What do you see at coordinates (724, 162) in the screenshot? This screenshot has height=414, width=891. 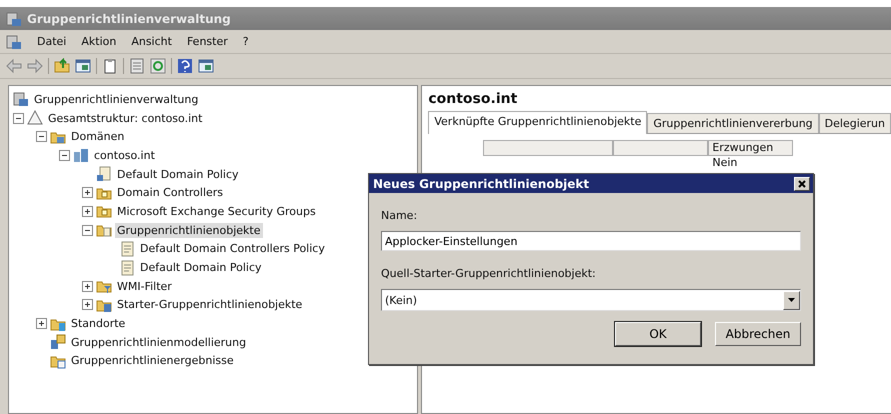 I see `table-cell-text: Nein` at bounding box center [724, 162].